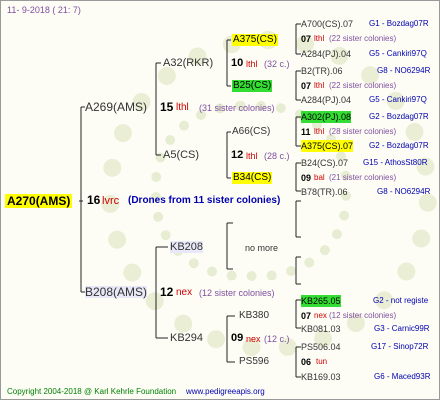  I want to click on gen2-queen-id: KB208, so click(187, 247).